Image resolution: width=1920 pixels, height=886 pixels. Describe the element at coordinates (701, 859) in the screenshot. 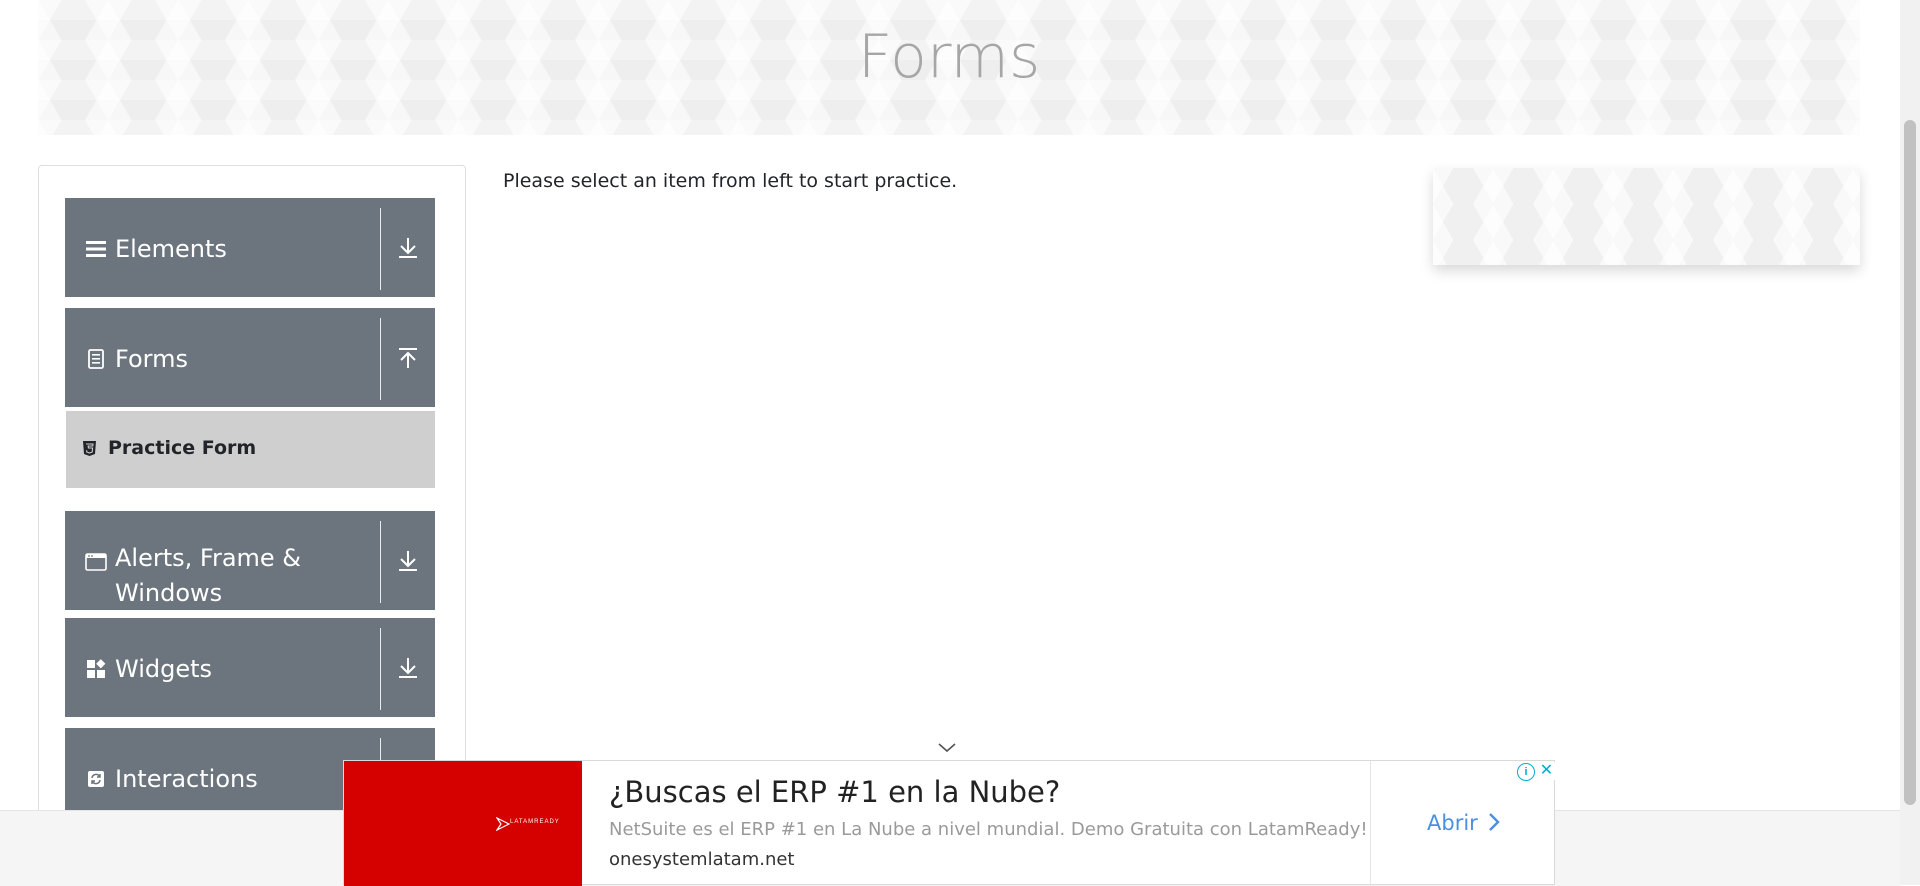

I see `ad-domain: onesystemlatam.net` at that location.